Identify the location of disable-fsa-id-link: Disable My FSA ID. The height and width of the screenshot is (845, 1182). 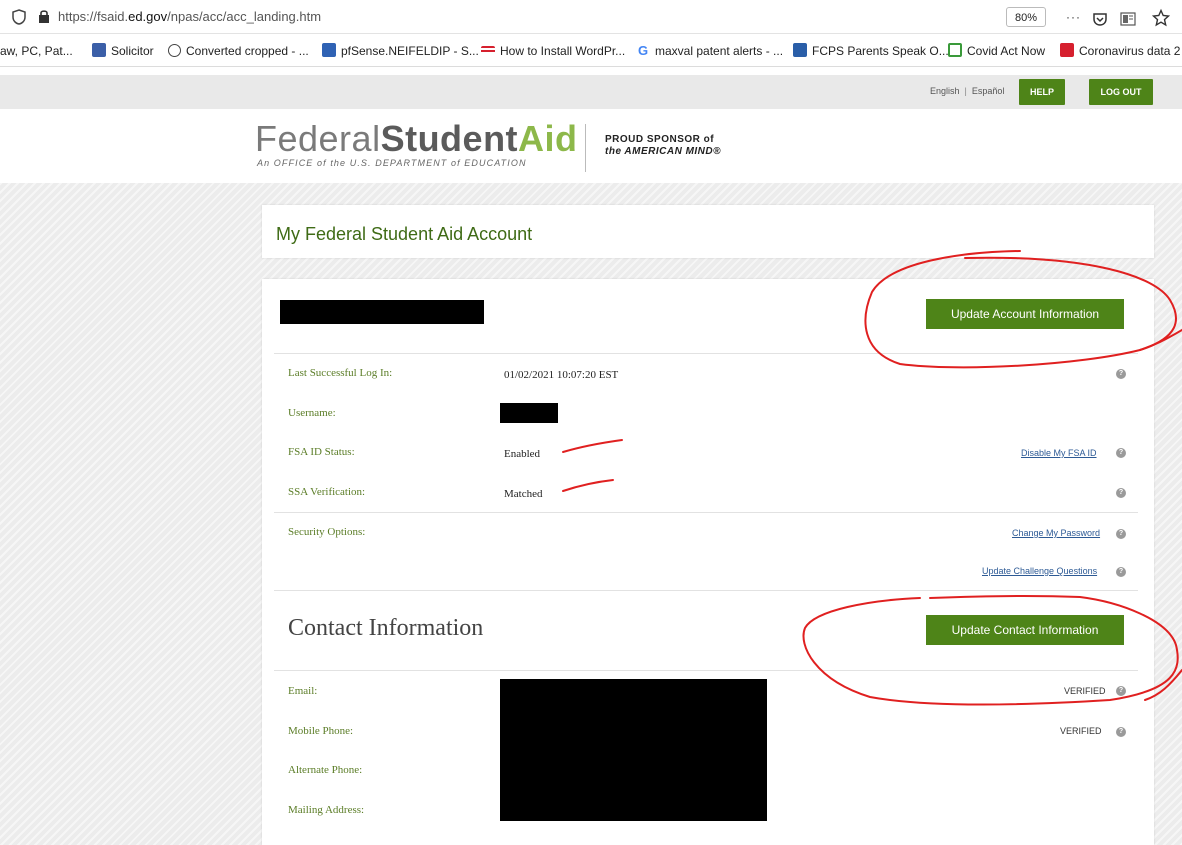
(1059, 453).